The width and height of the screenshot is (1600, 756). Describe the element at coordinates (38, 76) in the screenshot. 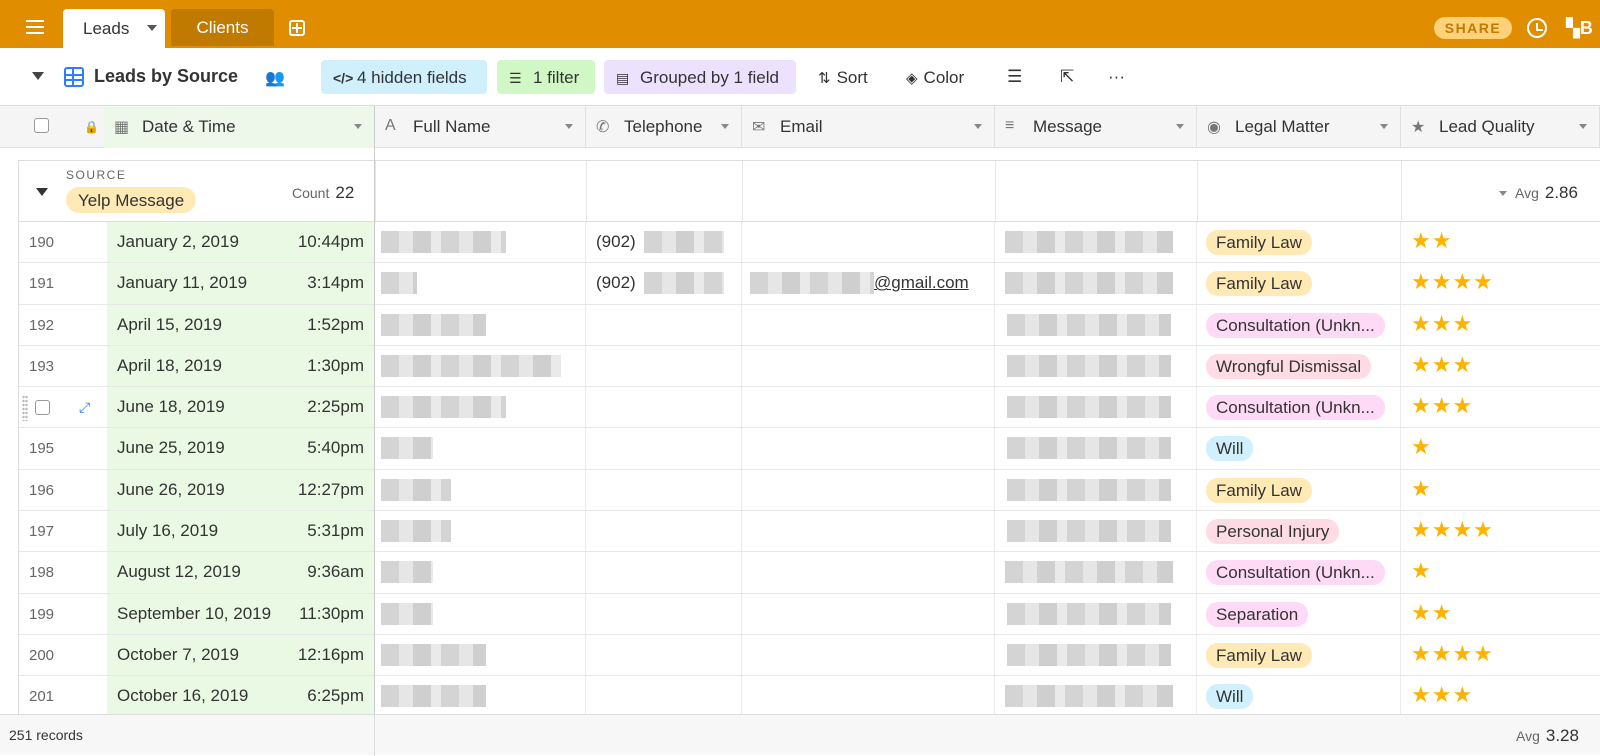

I see `collapse-sidebar-icon` at that location.